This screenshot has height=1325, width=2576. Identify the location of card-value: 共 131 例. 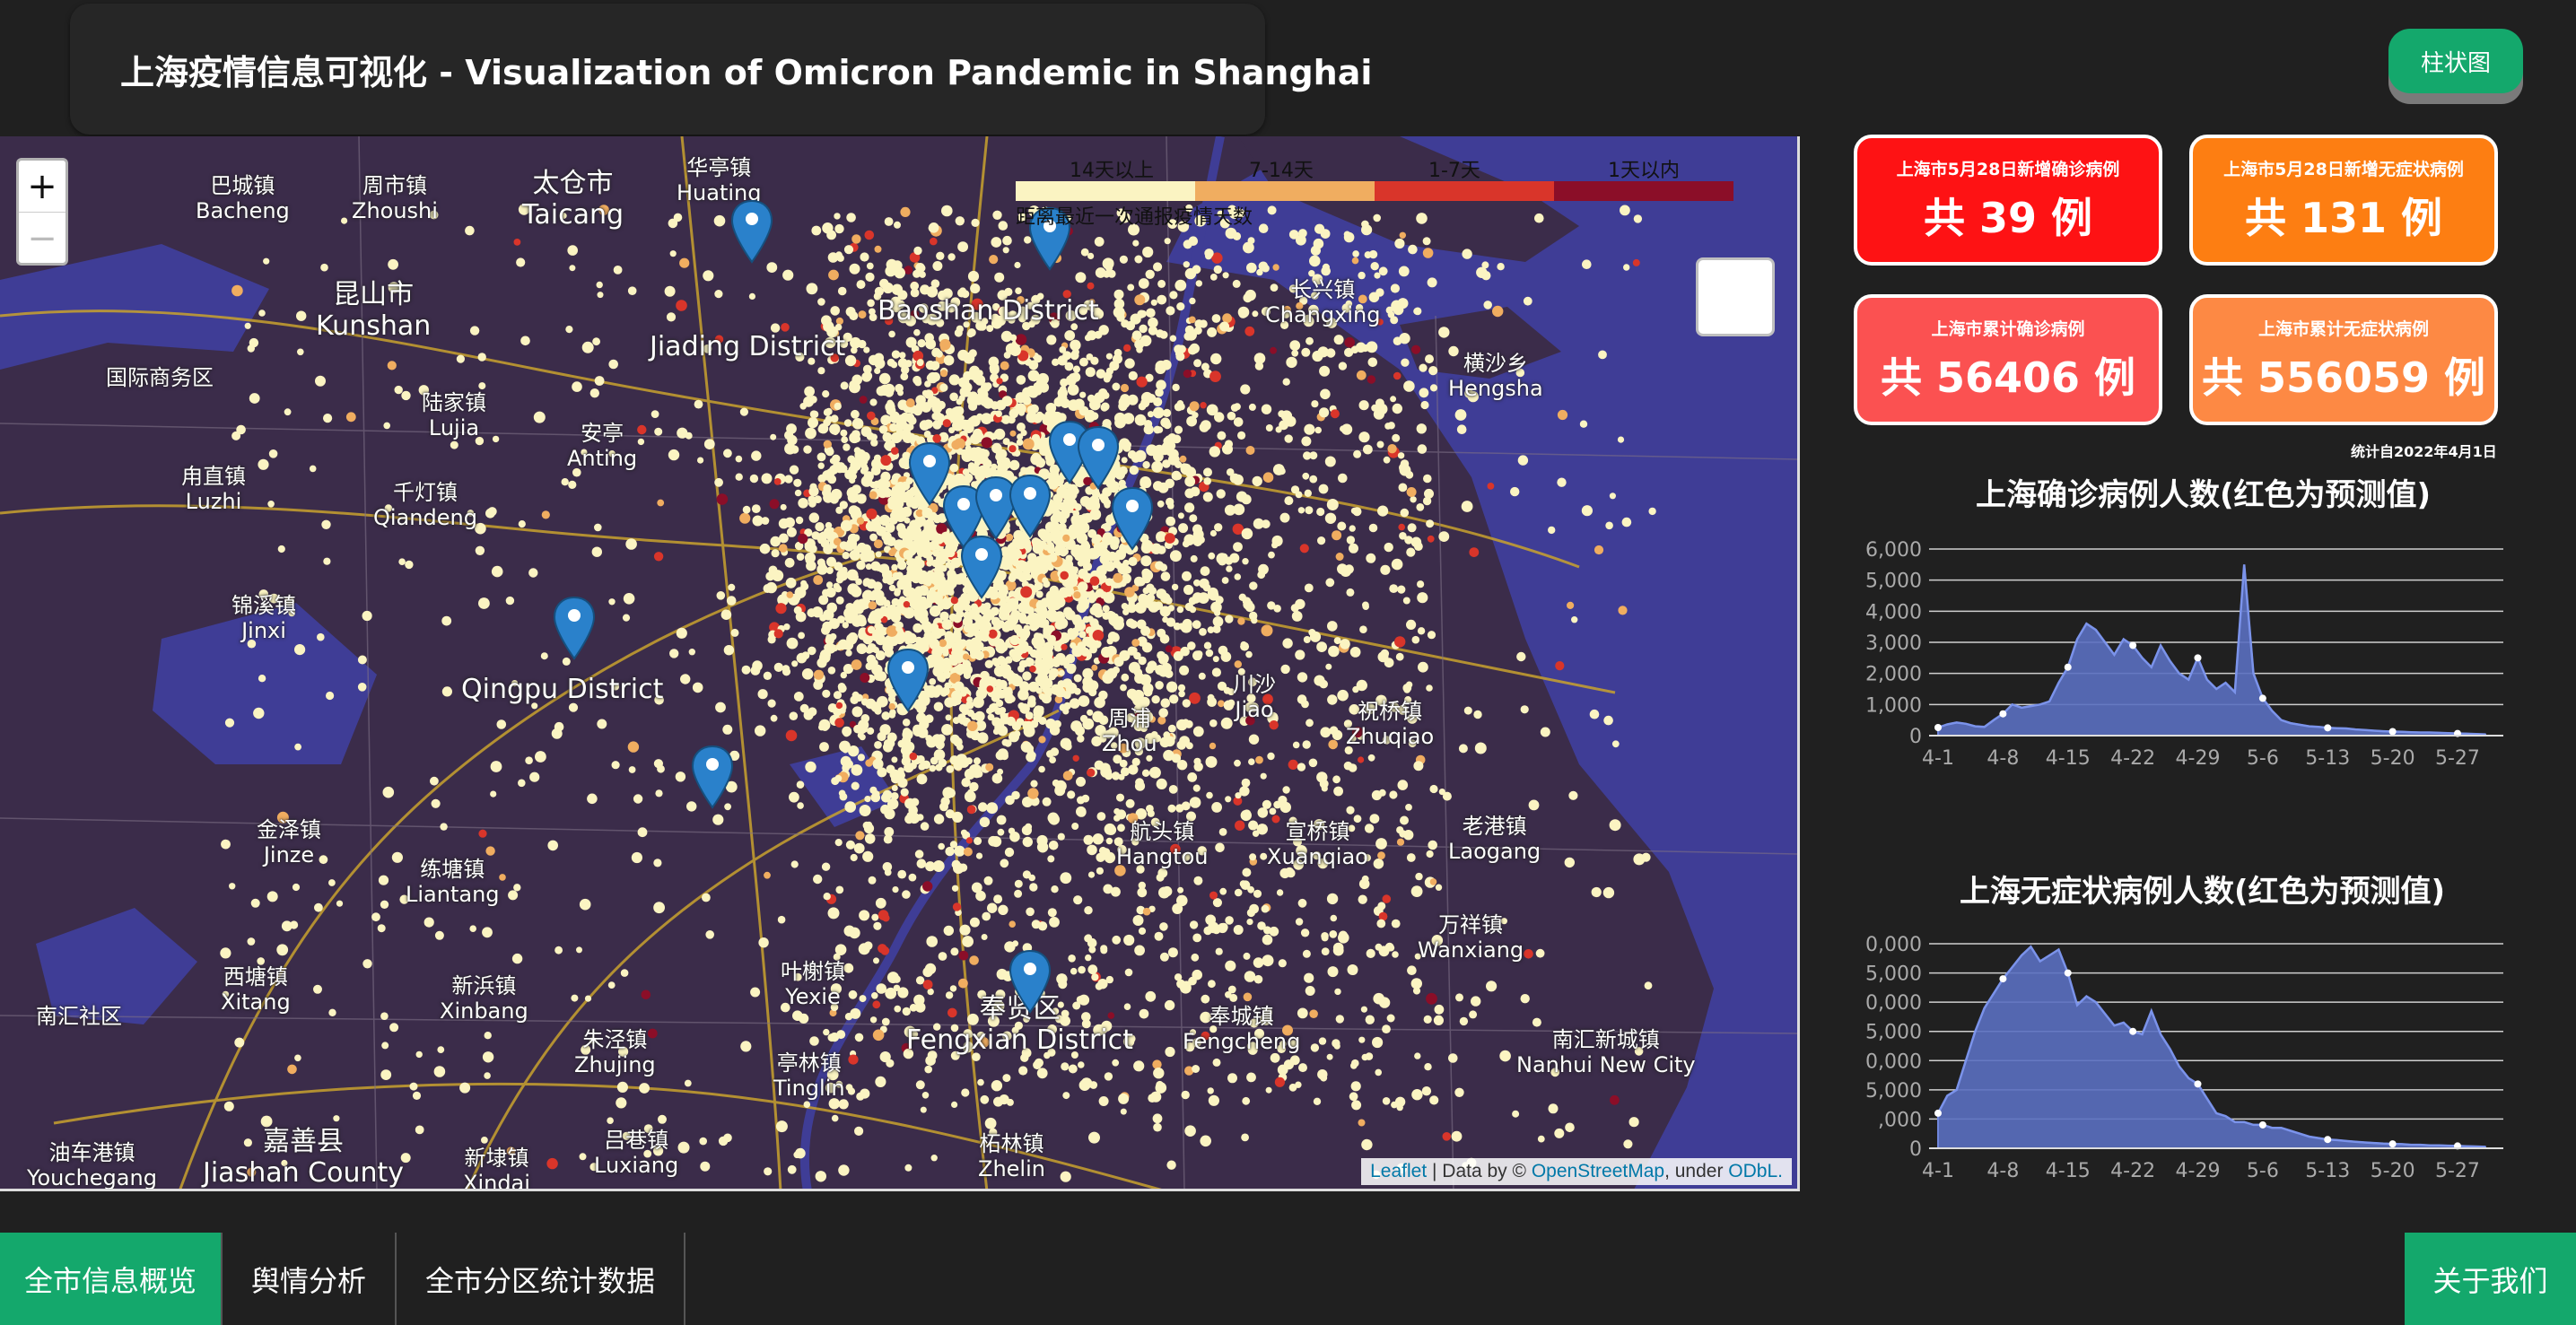
(2343, 217).